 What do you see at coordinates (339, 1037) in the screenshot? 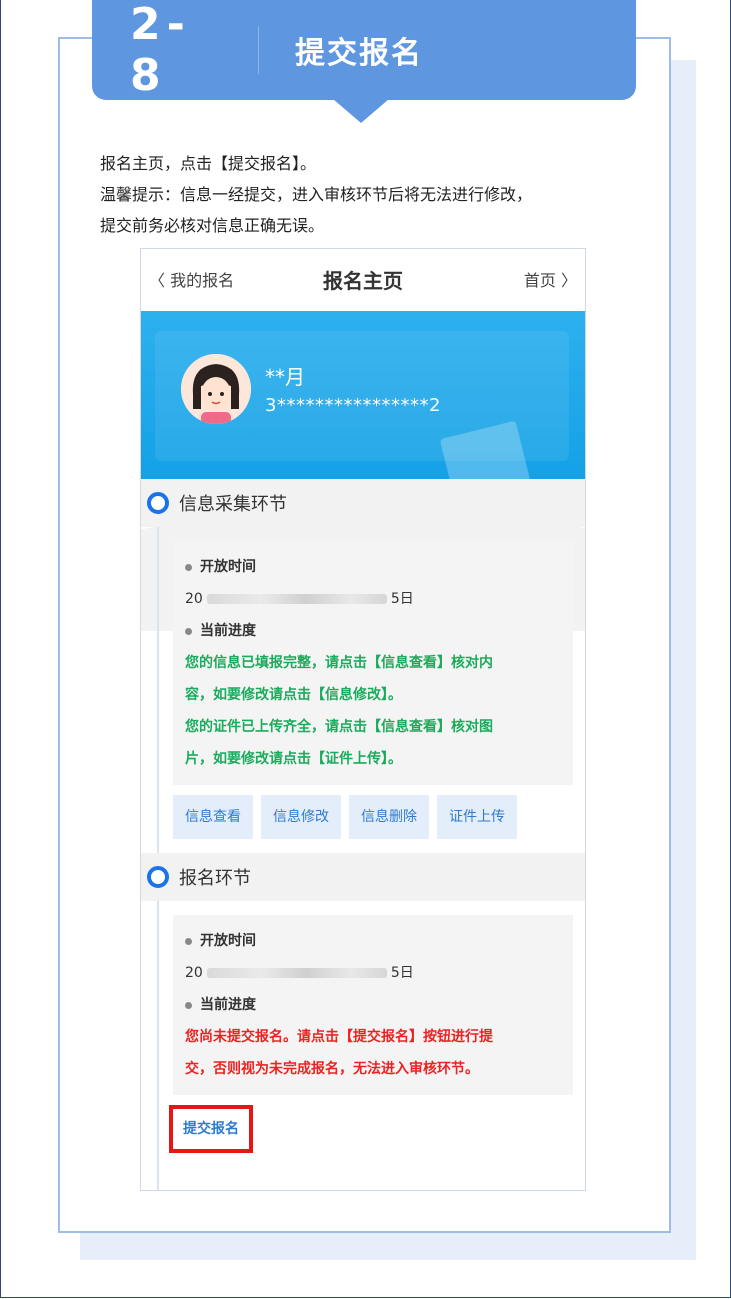
I see `progress-text: 您尚未提交报名。请点击【提交报名】按钮进行提` at bounding box center [339, 1037].